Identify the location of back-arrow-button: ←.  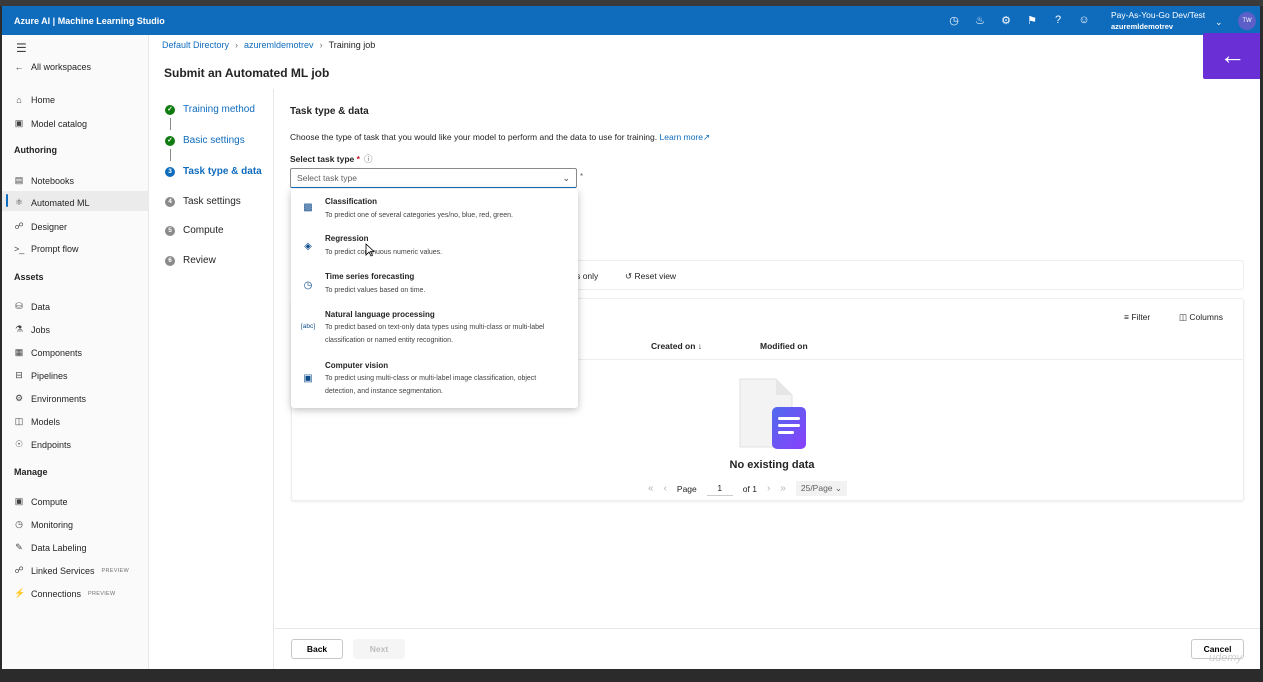
(1231, 56).